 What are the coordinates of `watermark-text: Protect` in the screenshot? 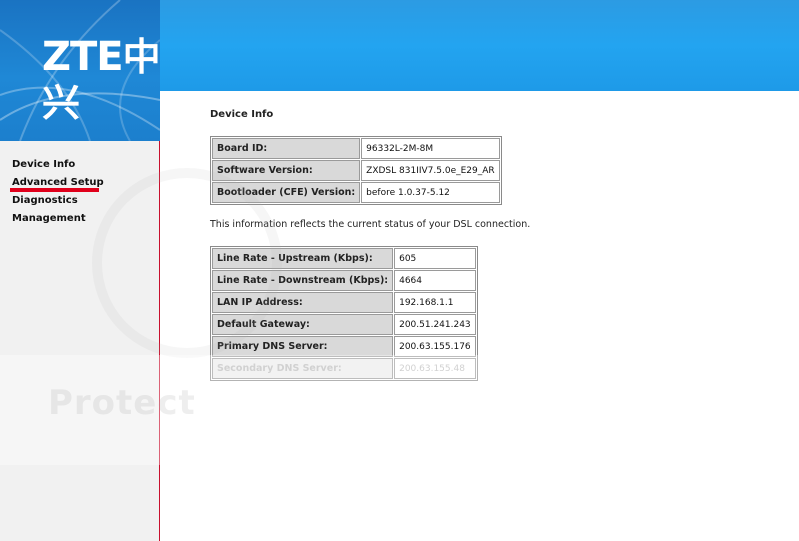 It's located at (122, 403).